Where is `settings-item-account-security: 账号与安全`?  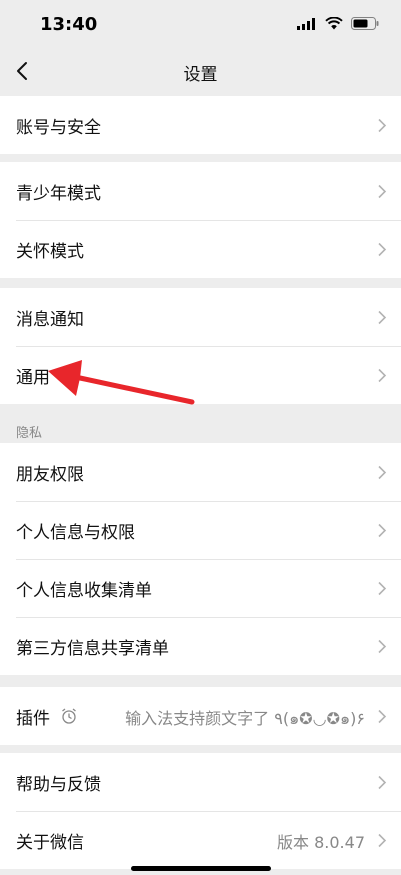 settings-item-account-security: 账号与安全 is located at coordinates (200, 125).